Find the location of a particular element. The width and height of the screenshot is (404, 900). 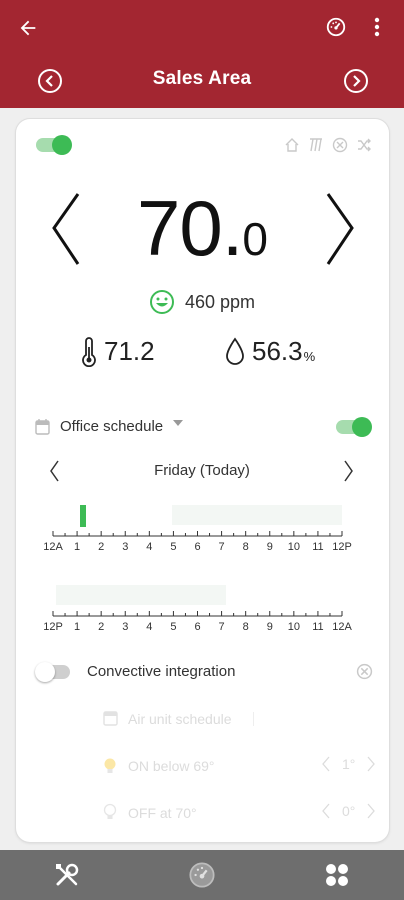

heat-icon is located at coordinates (316, 145).